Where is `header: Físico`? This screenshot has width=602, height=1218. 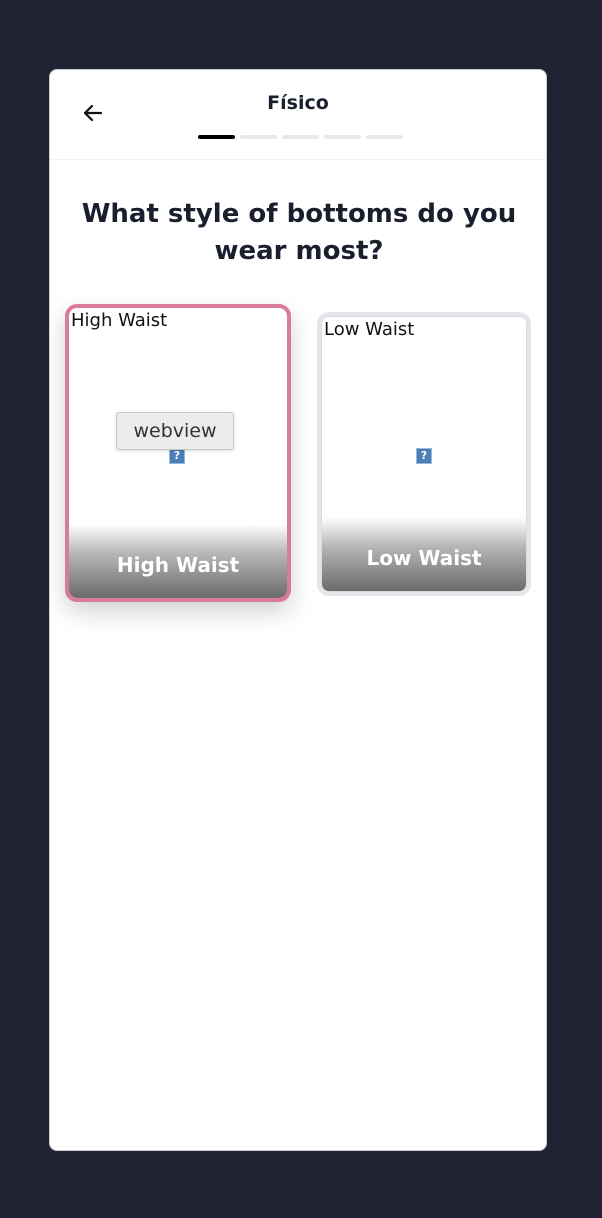
header: Físico is located at coordinates (298, 115).